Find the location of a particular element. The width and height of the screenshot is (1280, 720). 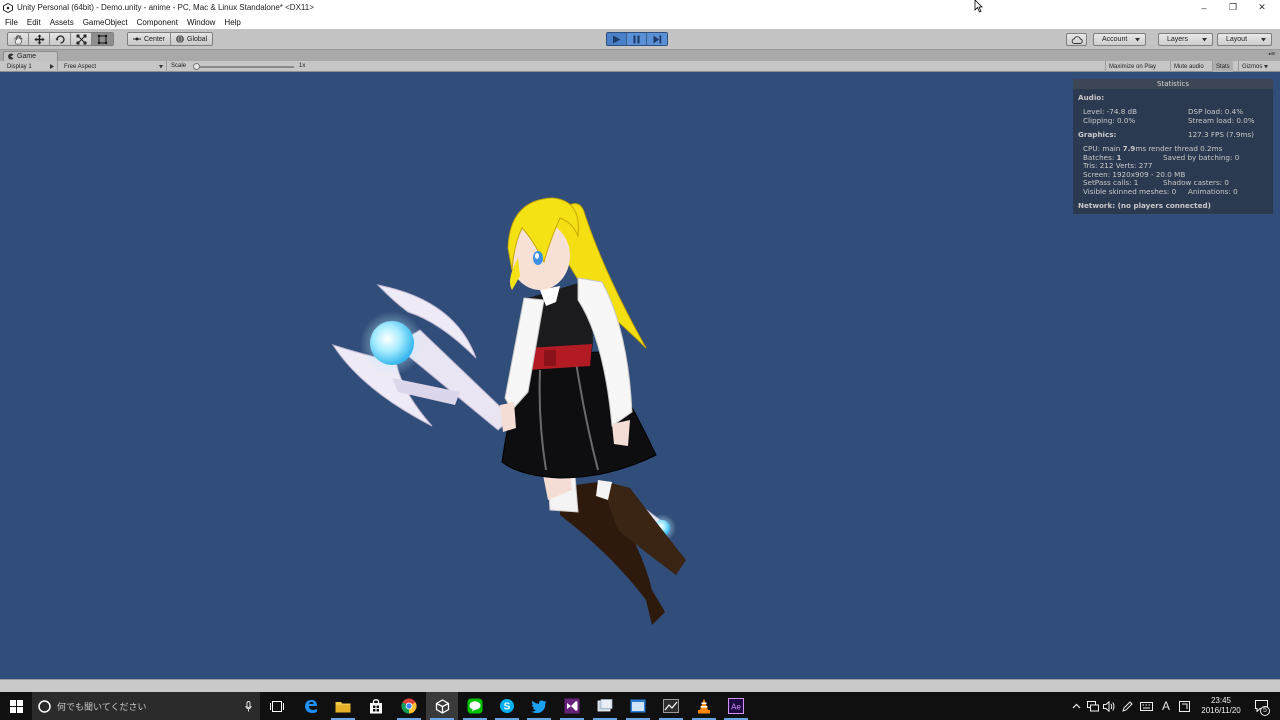

menu-window: Window is located at coordinates (201, 22).